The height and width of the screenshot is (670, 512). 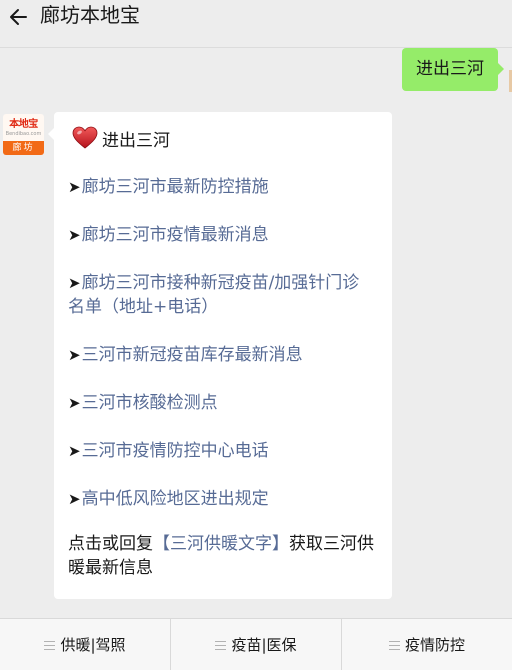 I want to click on link-item-epidemic-news: ➤廊坊三河市疫情最新消息, so click(x=224, y=235).